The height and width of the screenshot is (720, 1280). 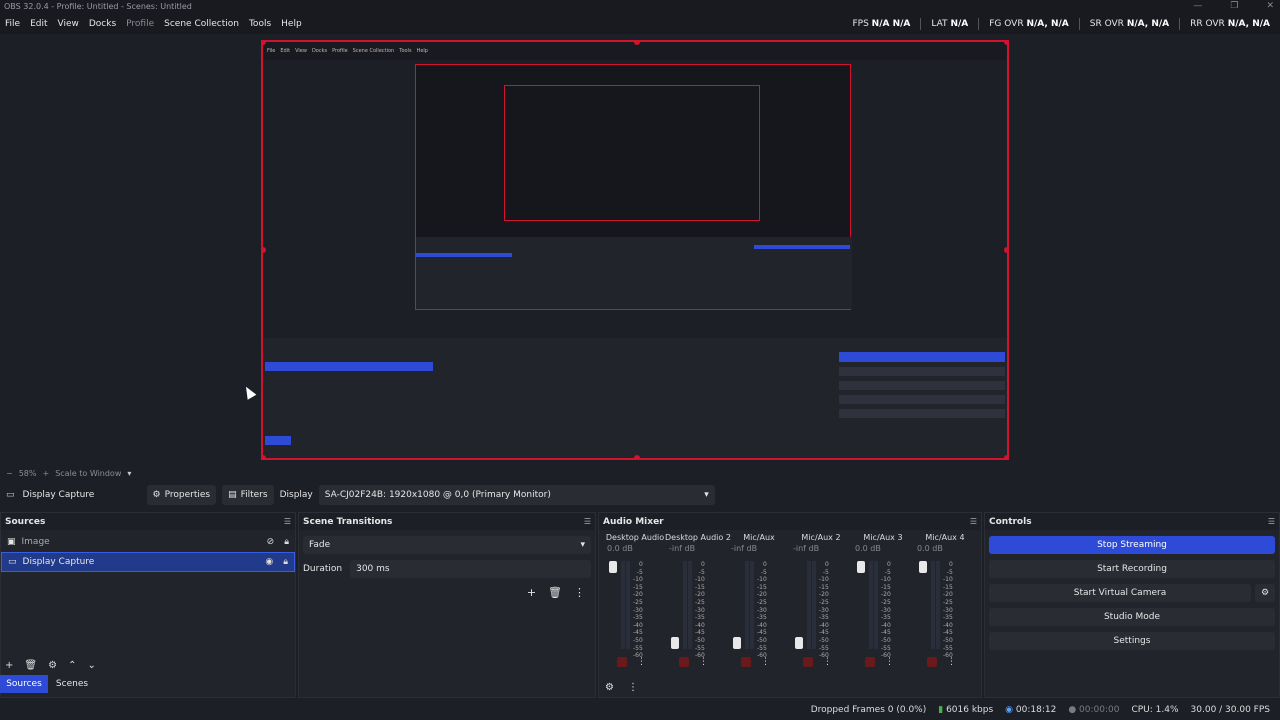 I want to click on transition-toolbar: + 🗑︎ ⋮, so click(x=442, y=592).